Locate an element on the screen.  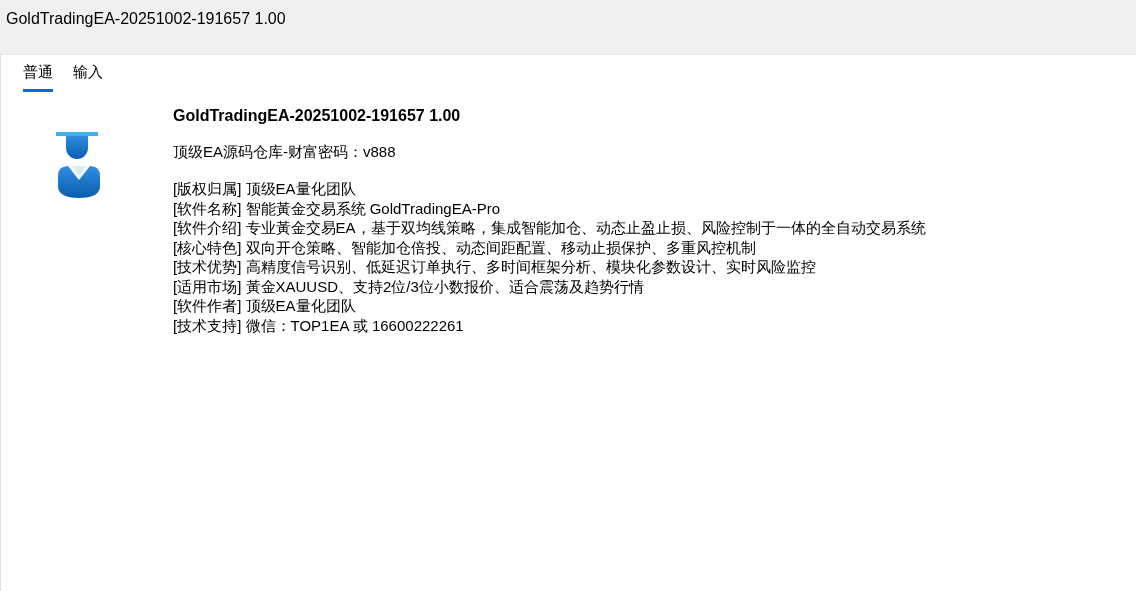
field-label: [核心特色] is located at coordinates (207, 247).